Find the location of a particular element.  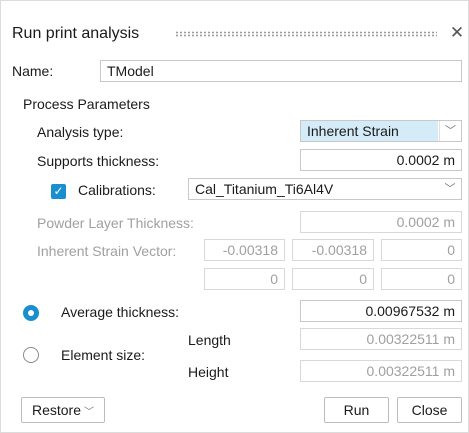

element-size-radio is located at coordinates (31, 355).